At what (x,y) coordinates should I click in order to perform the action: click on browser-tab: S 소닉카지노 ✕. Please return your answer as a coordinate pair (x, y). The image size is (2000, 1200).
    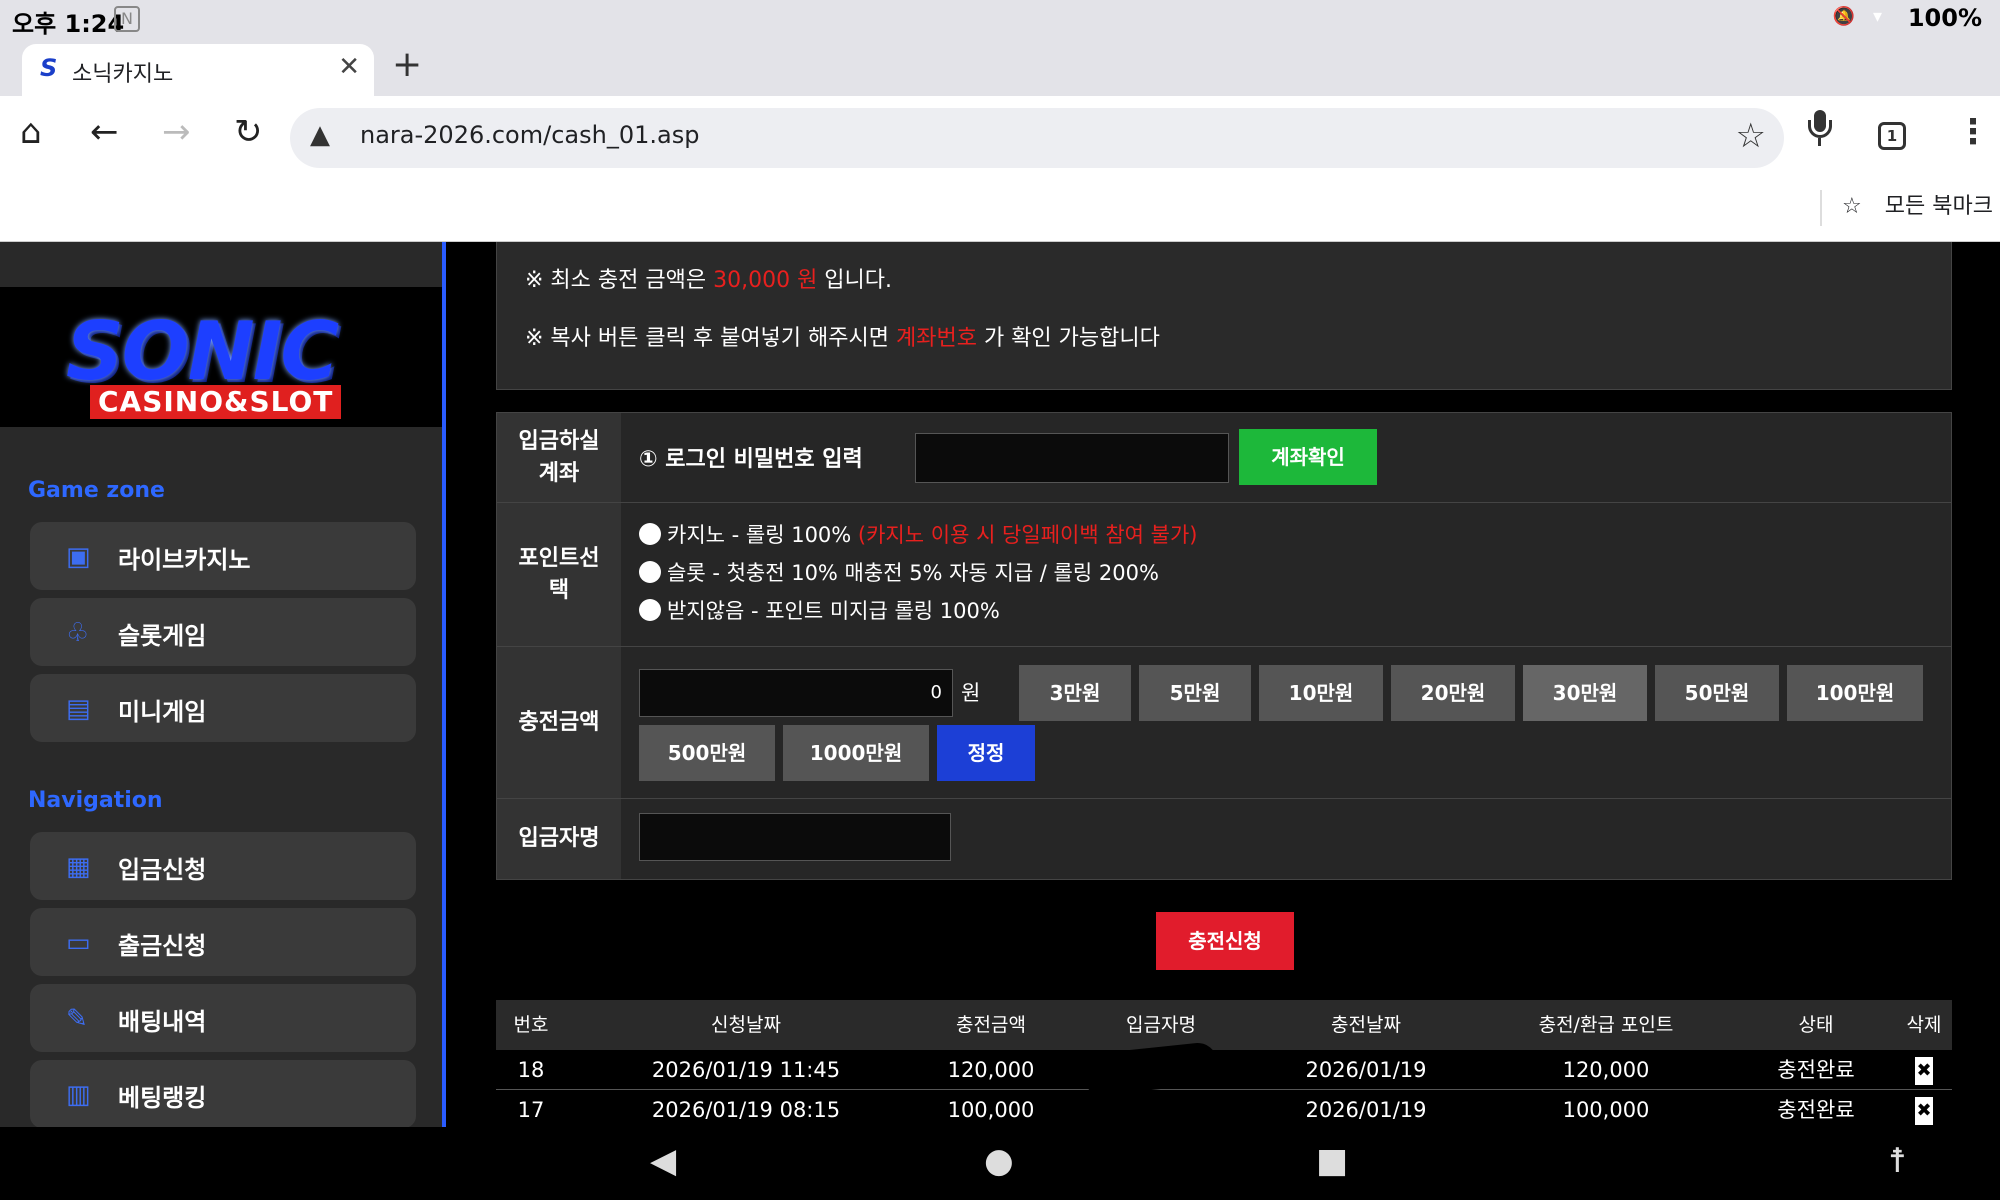
    Looking at the image, I should click on (198, 70).